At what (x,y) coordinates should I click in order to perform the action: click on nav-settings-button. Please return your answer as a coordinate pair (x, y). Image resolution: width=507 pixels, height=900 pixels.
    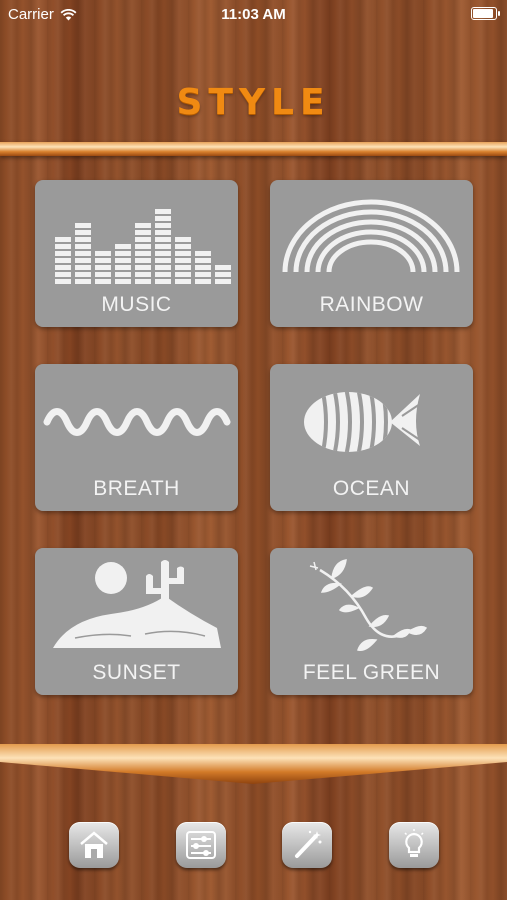
    Looking at the image, I should click on (201, 845).